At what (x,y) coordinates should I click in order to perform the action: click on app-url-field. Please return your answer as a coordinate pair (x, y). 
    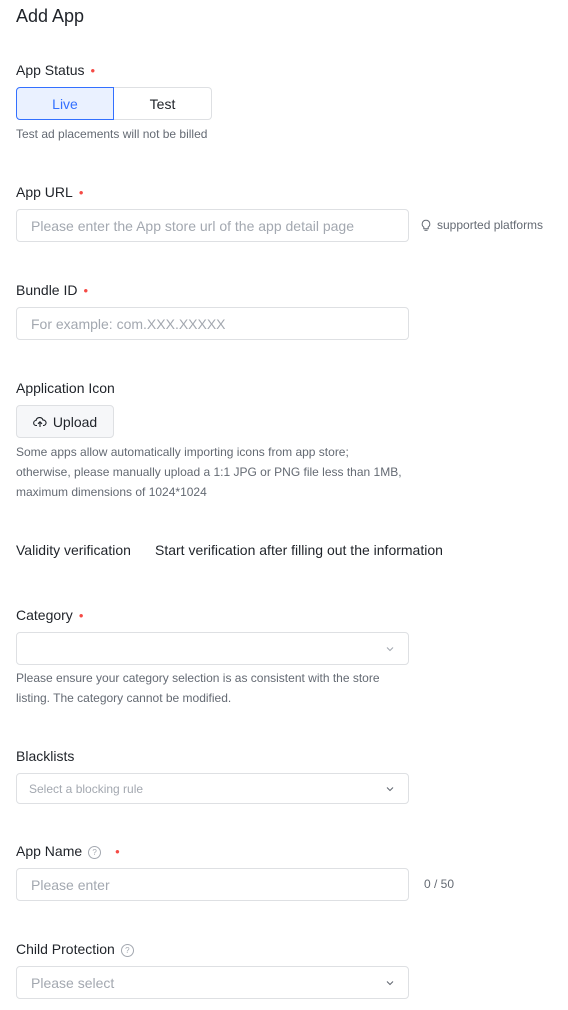
    Looking at the image, I should click on (212, 225).